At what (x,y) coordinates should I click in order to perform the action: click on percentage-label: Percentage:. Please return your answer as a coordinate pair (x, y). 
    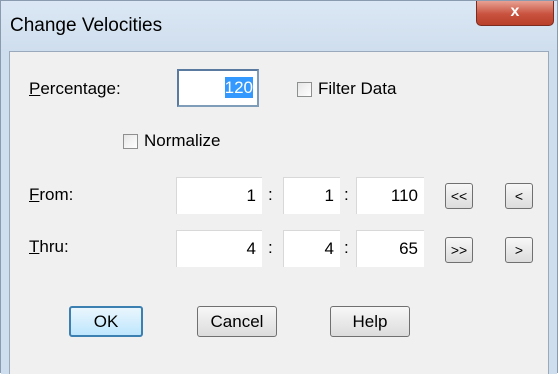
    Looking at the image, I should click on (75, 88).